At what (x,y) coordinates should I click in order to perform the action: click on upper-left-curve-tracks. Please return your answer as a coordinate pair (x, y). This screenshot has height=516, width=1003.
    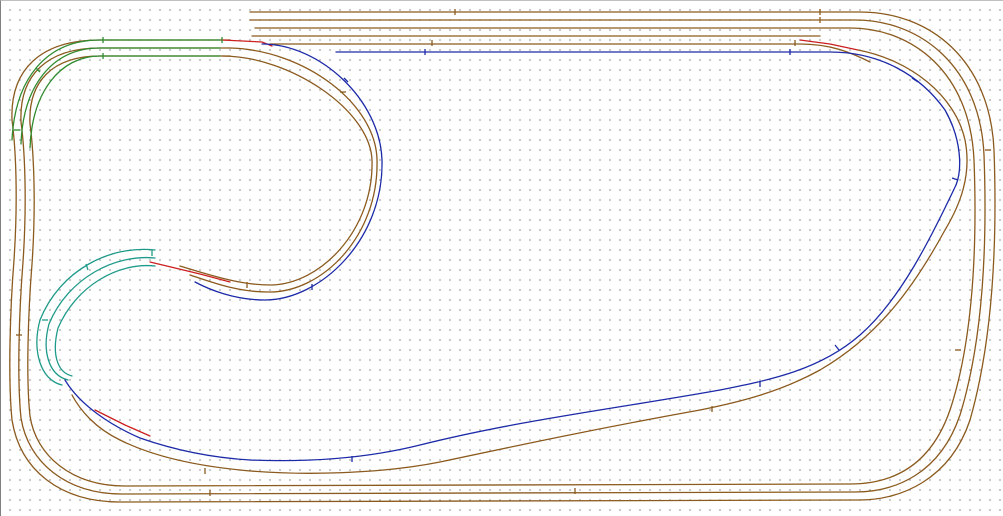
    Looking at the image, I should click on (116, 94).